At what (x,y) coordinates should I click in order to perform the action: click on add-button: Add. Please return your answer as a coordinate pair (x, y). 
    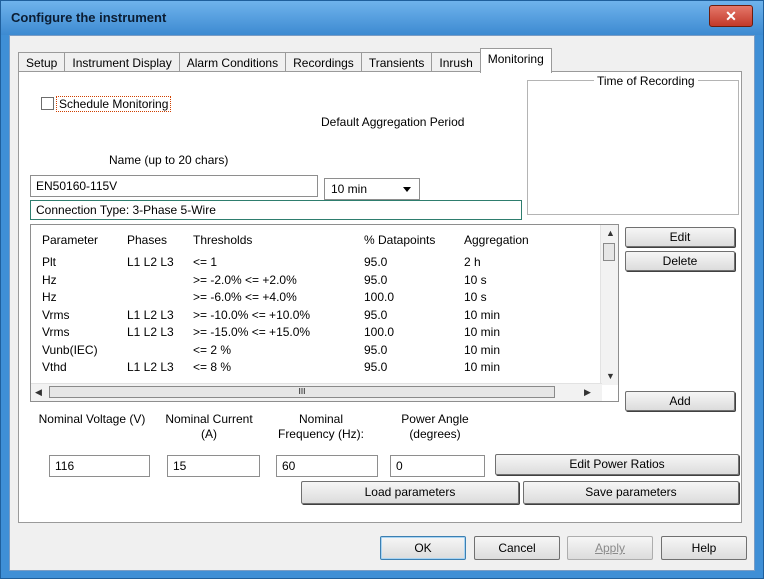
    Looking at the image, I should click on (680, 401).